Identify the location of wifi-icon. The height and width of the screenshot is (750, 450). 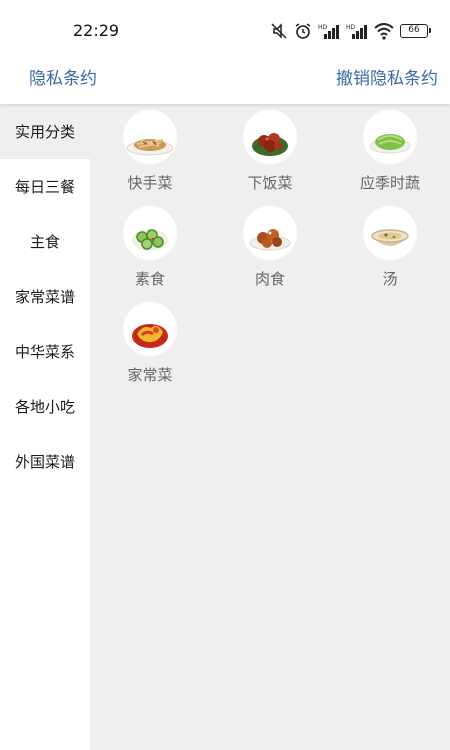
(384, 31).